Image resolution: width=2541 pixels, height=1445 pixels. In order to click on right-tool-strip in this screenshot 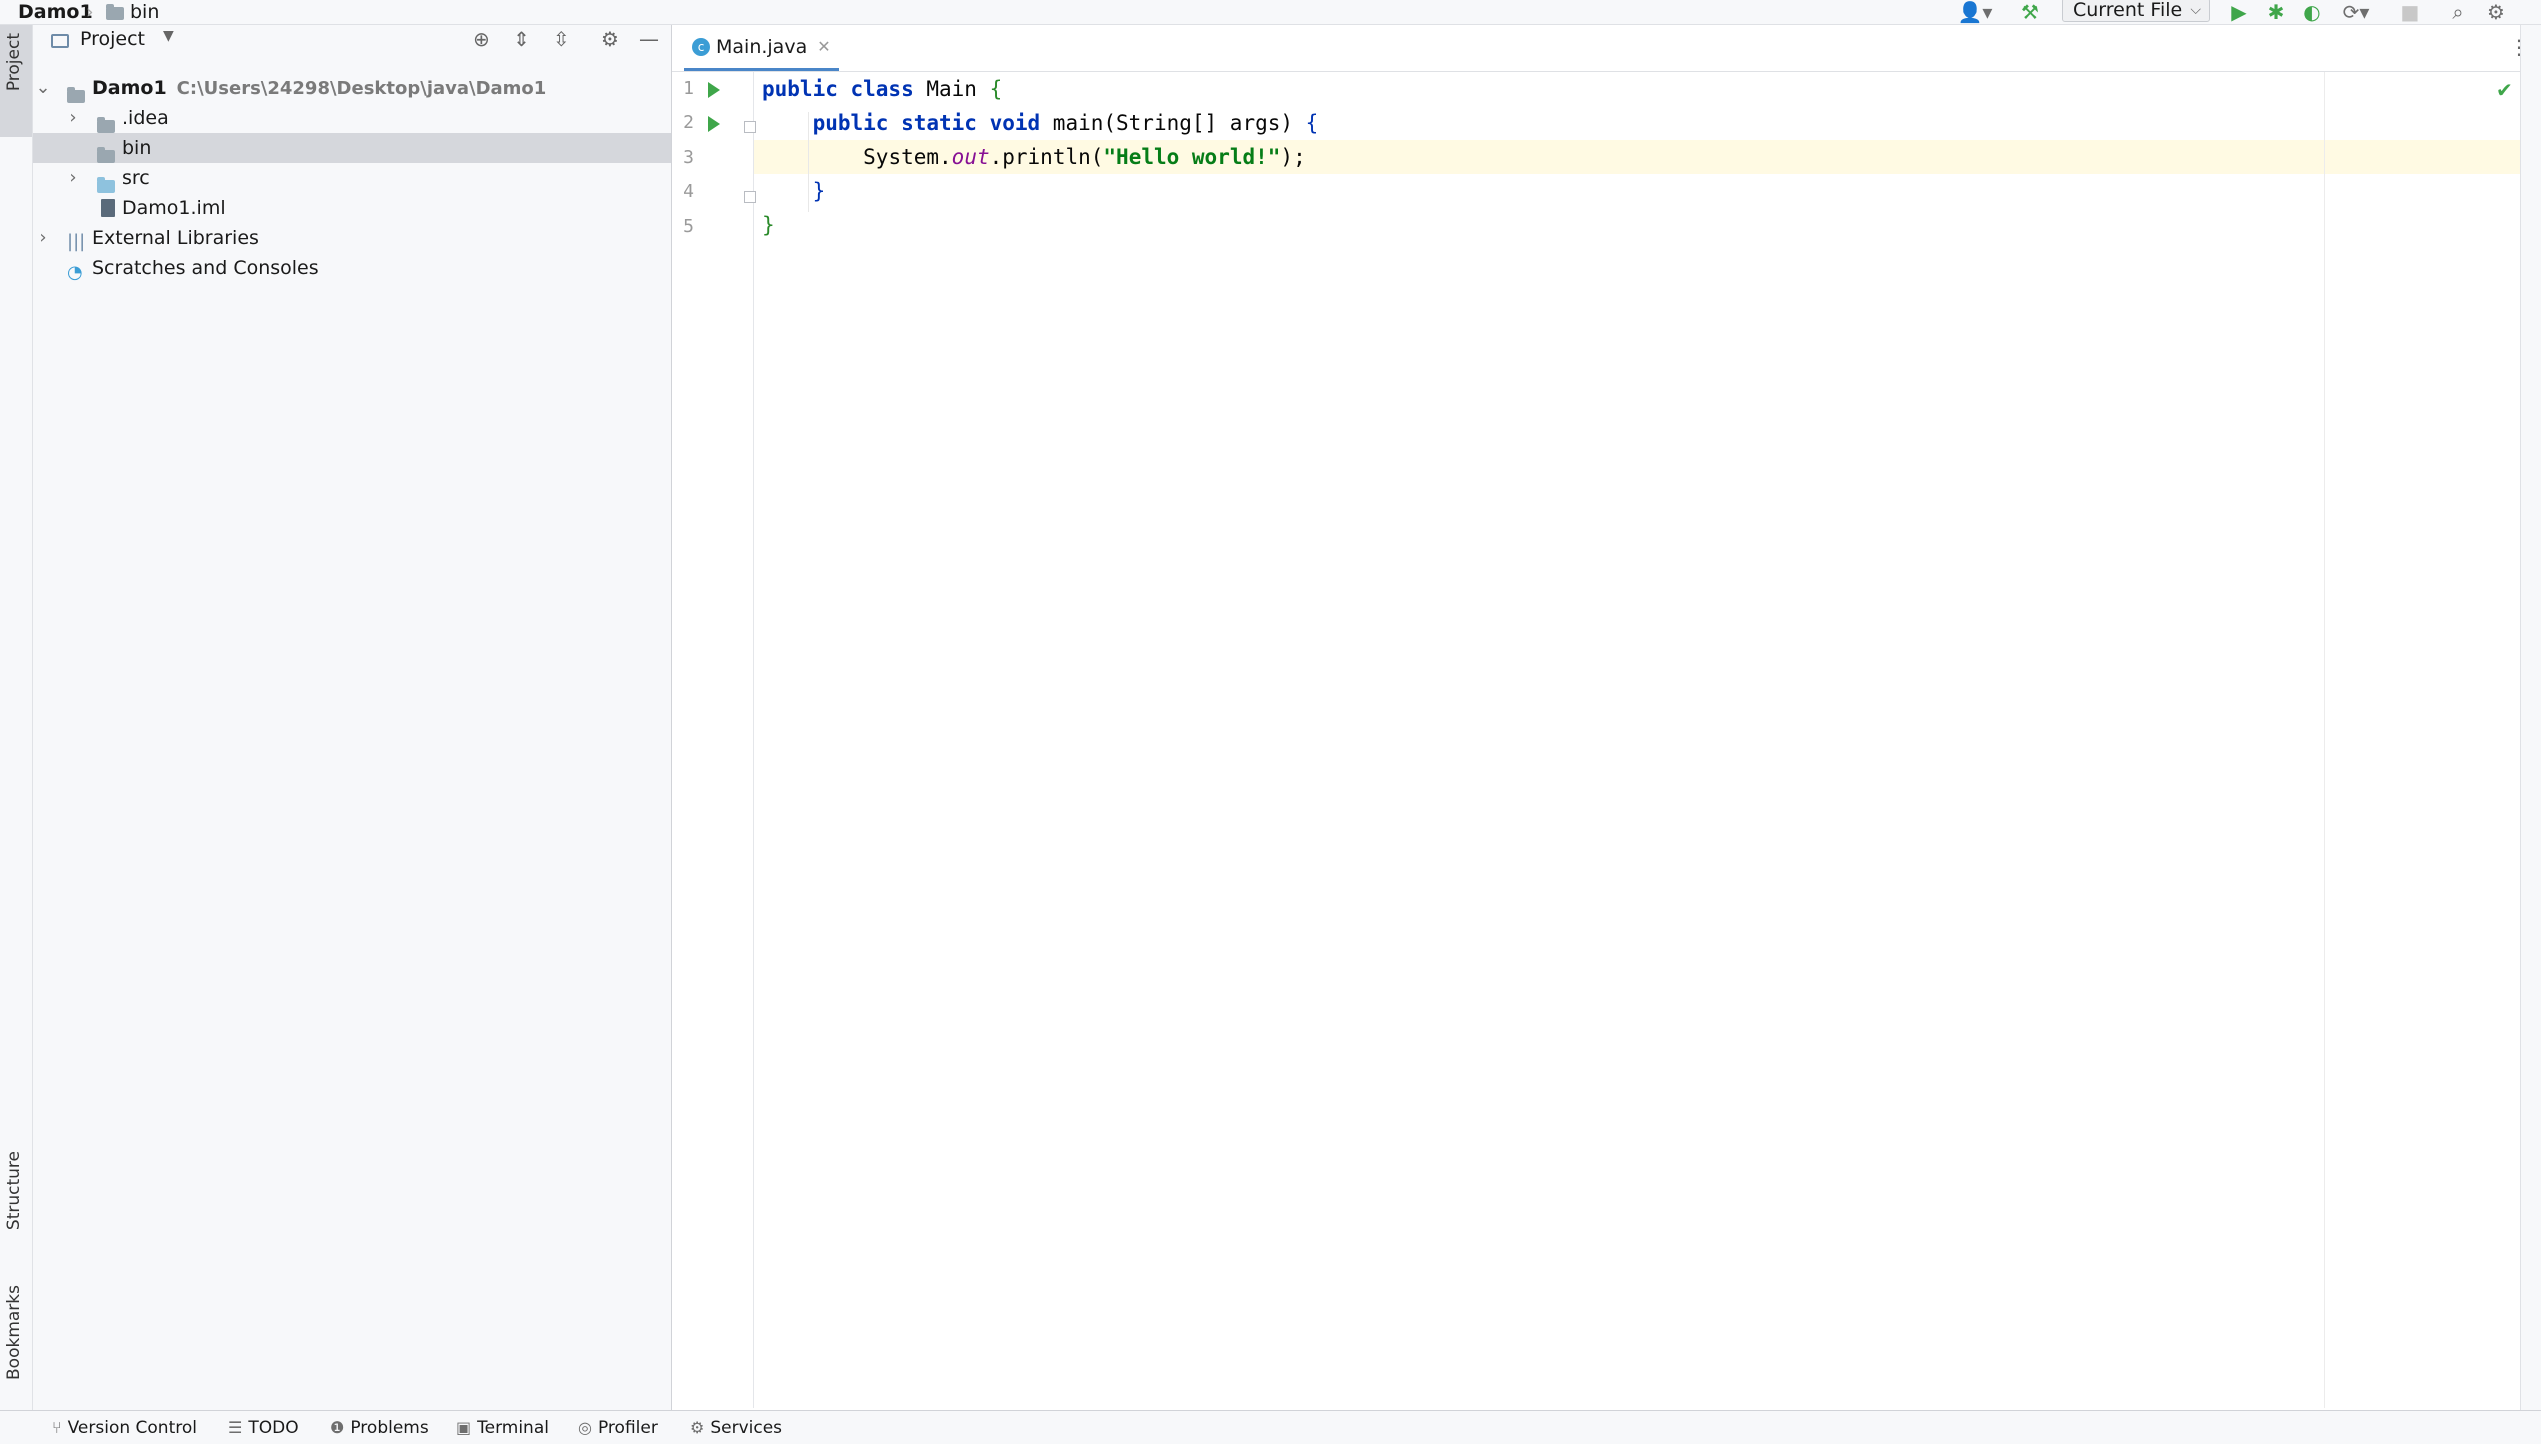, I will do `click(2530, 721)`.